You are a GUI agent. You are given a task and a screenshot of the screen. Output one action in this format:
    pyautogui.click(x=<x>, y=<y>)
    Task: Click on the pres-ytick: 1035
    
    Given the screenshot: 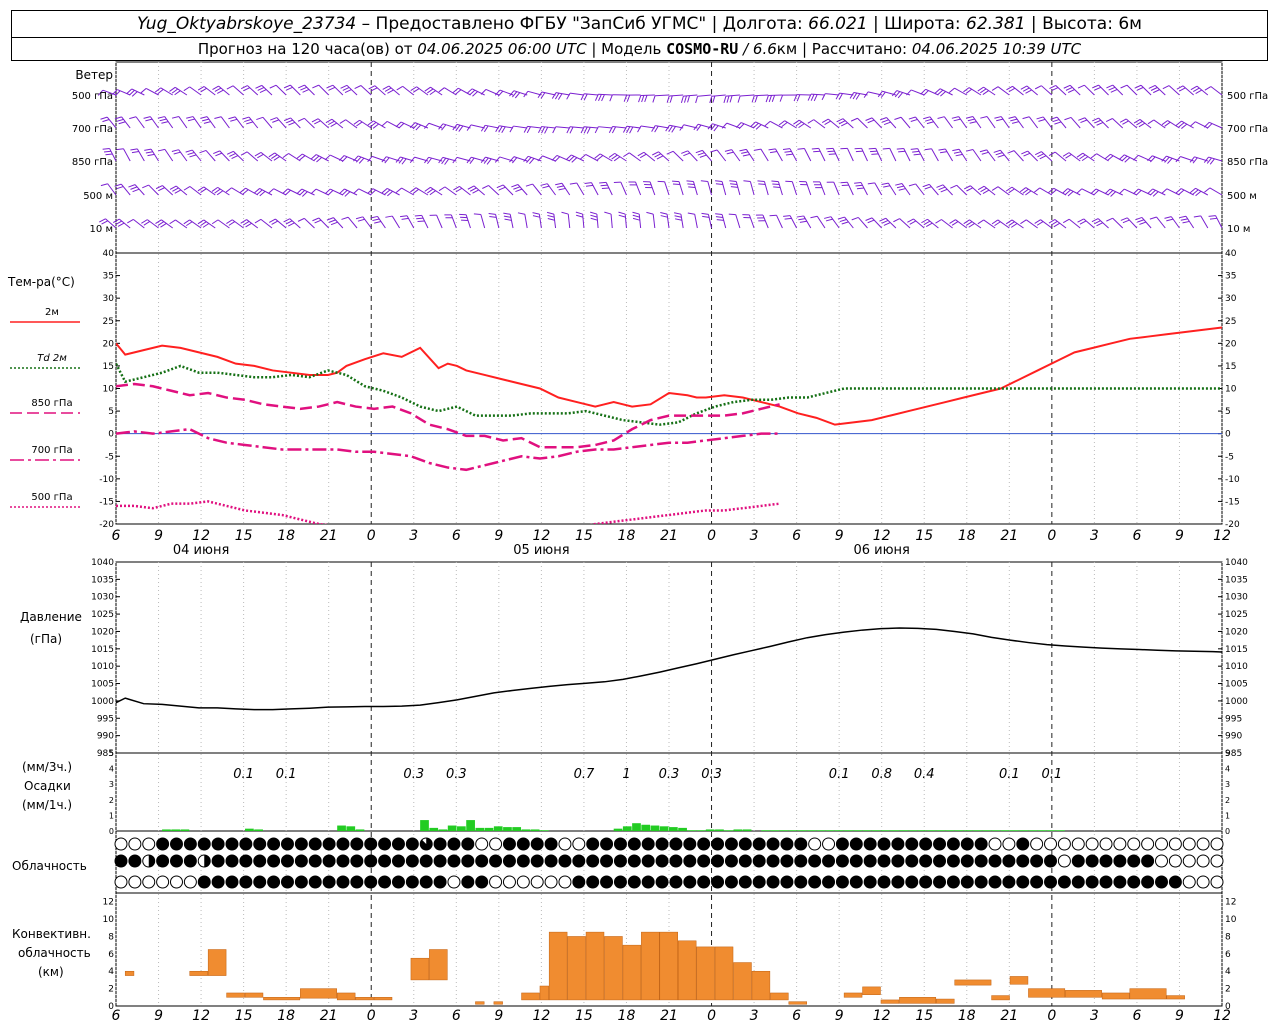 What is the action you would take?
    pyautogui.click(x=102, y=580)
    